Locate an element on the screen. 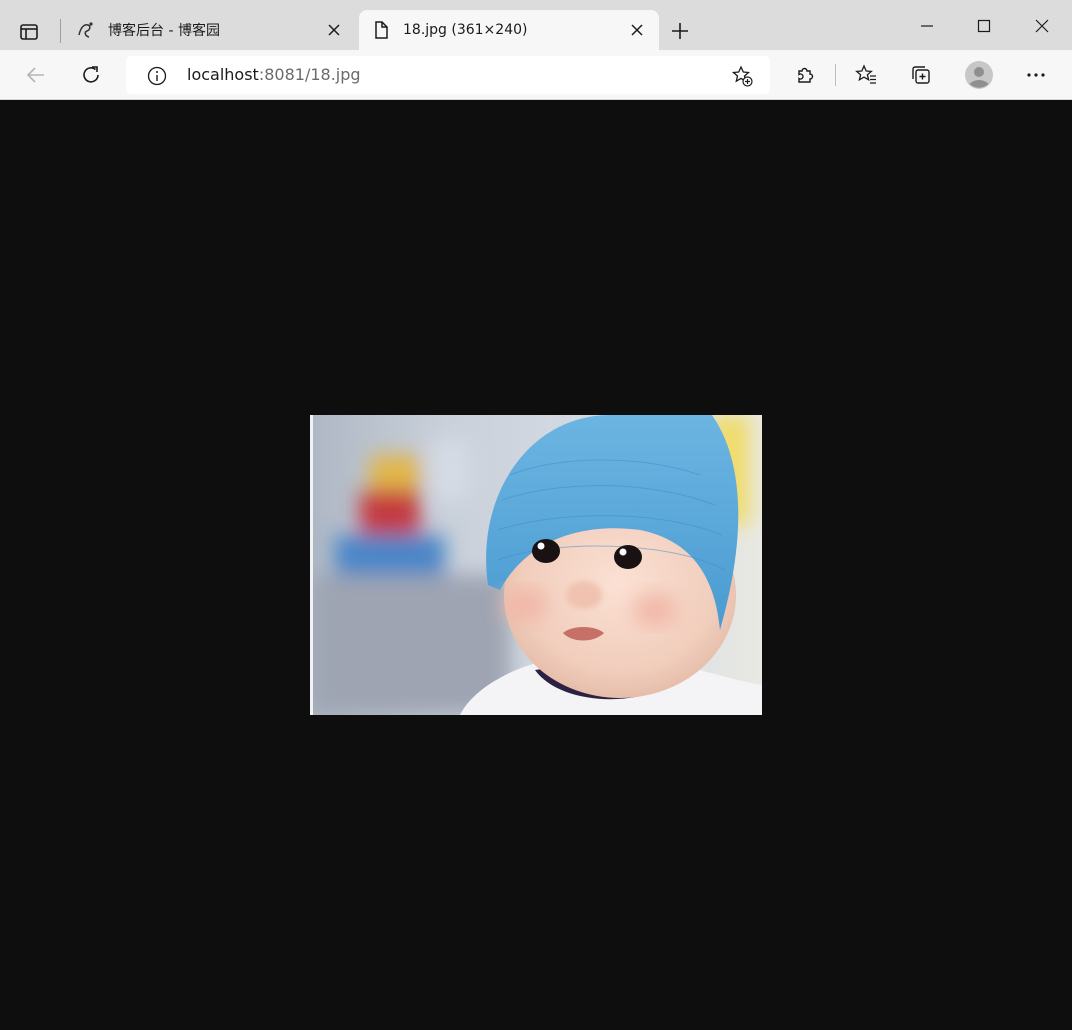 The height and width of the screenshot is (1030, 1072). extensions-button is located at coordinates (805, 75).